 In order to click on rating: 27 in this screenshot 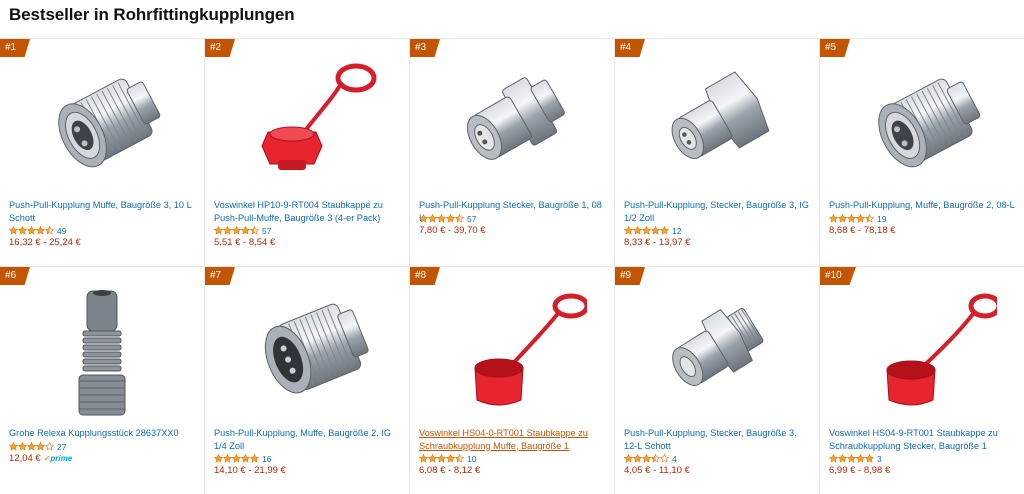, I will do `click(37, 446)`.